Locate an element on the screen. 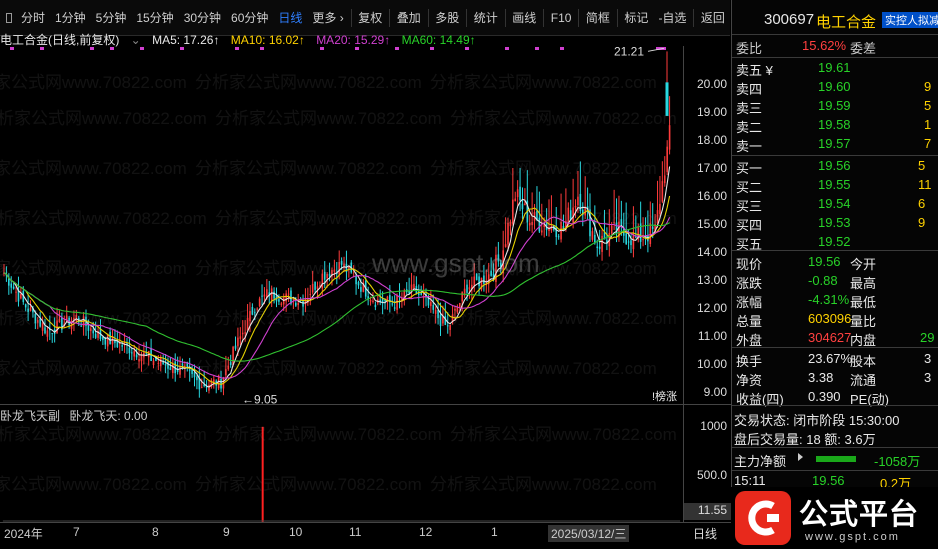 The height and width of the screenshot is (549, 938). trade-state-text: 交易状态: 闭市阶段 15:30:00 is located at coordinates (817, 420).